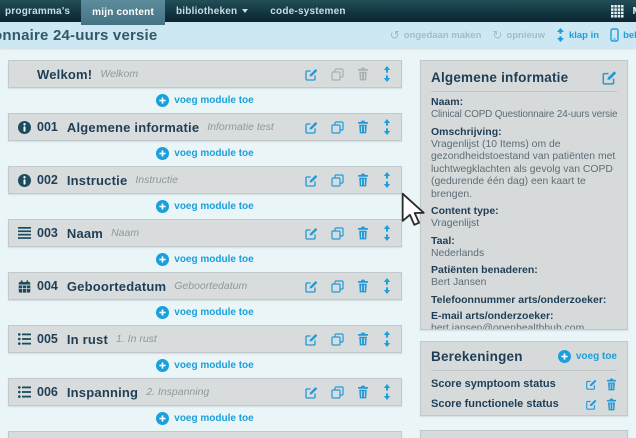 The width and height of the screenshot is (636, 438). I want to click on nav-item-bibliotheken: bibliotheken, so click(212, 11).